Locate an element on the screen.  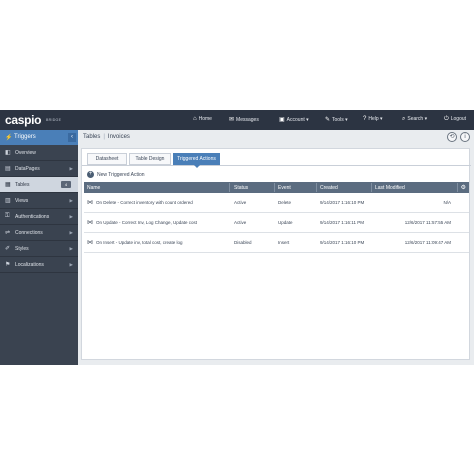
nav-logout: ⏻ Logout is located at coordinates (455, 119).